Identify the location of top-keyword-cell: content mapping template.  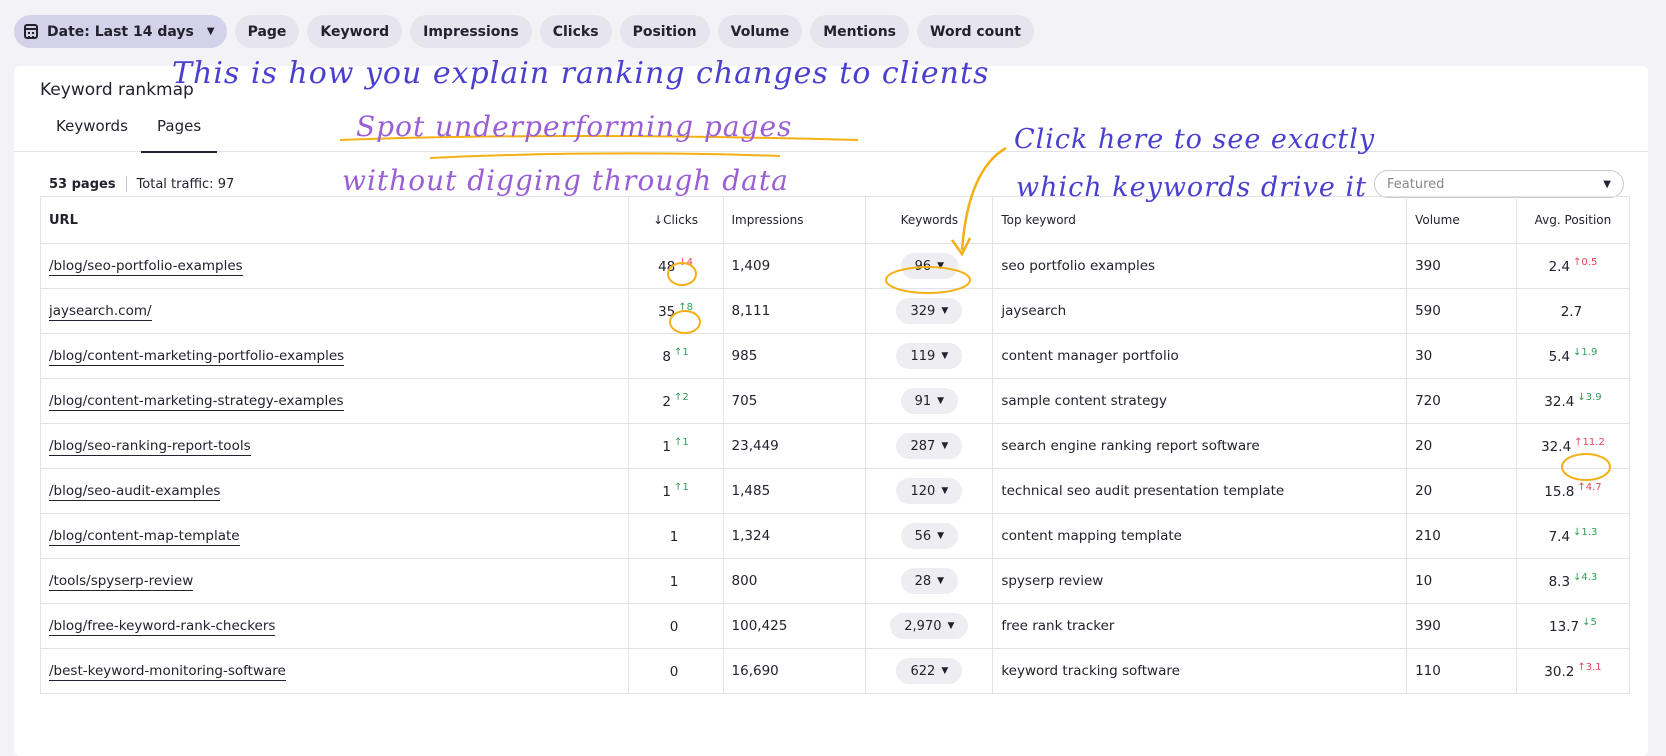
(1200, 536).